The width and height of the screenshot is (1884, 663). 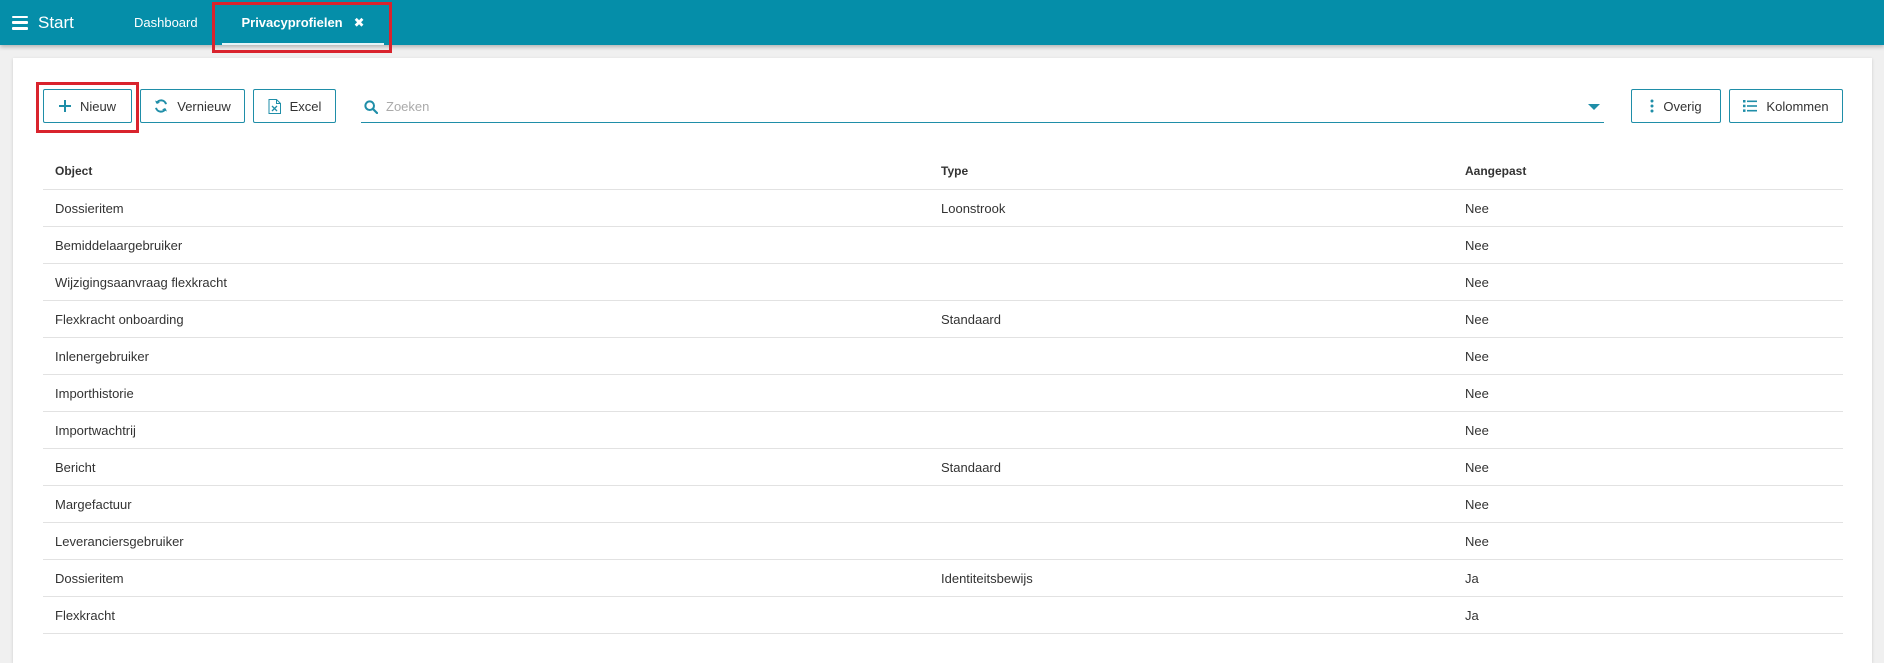 What do you see at coordinates (943, 541) in the screenshot?
I see `table-row: Leveranciersgebruiker Nee` at bounding box center [943, 541].